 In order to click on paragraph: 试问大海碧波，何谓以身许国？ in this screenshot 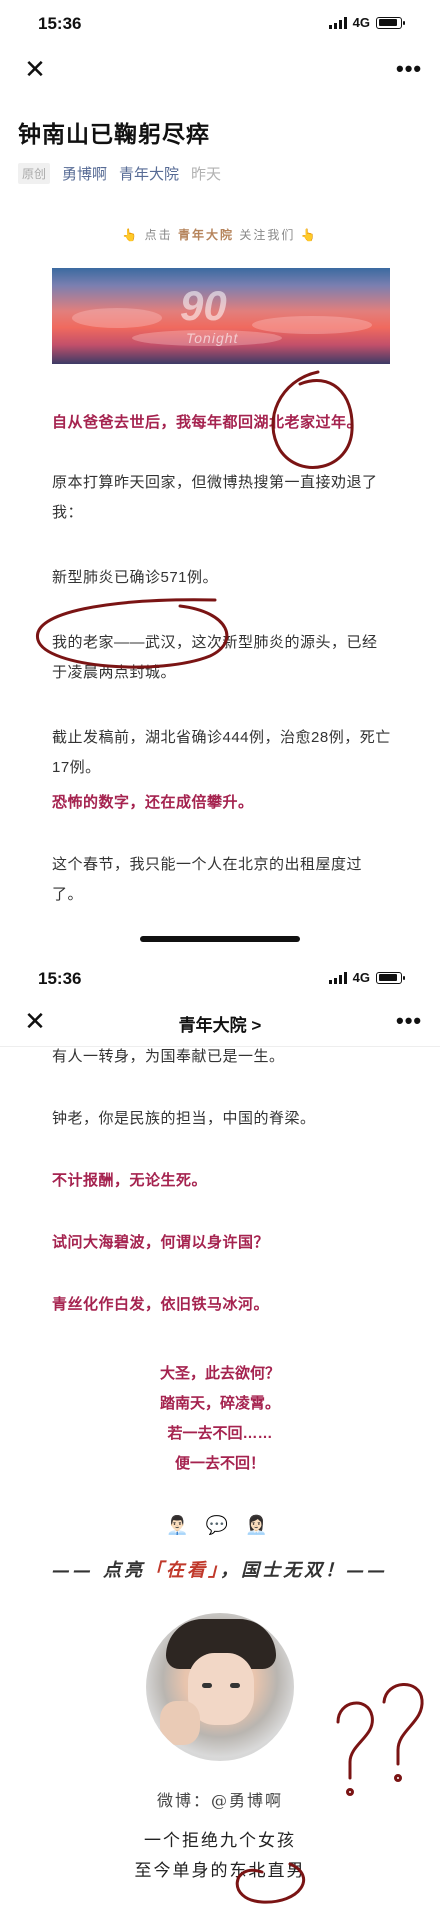, I will do `click(161, 1242)`.